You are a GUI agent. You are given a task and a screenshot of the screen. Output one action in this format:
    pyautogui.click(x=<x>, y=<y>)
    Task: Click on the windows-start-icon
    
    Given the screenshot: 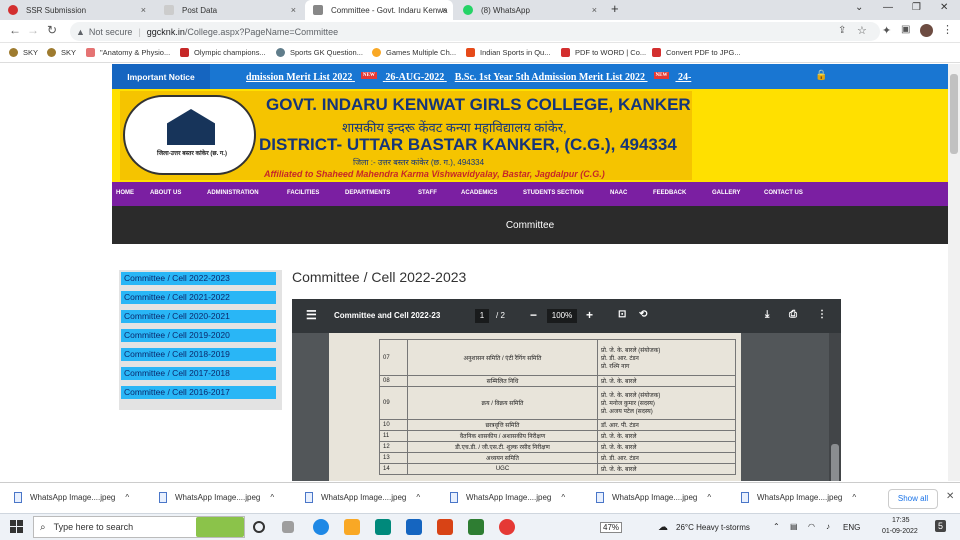 What is the action you would take?
    pyautogui.click(x=16, y=526)
    